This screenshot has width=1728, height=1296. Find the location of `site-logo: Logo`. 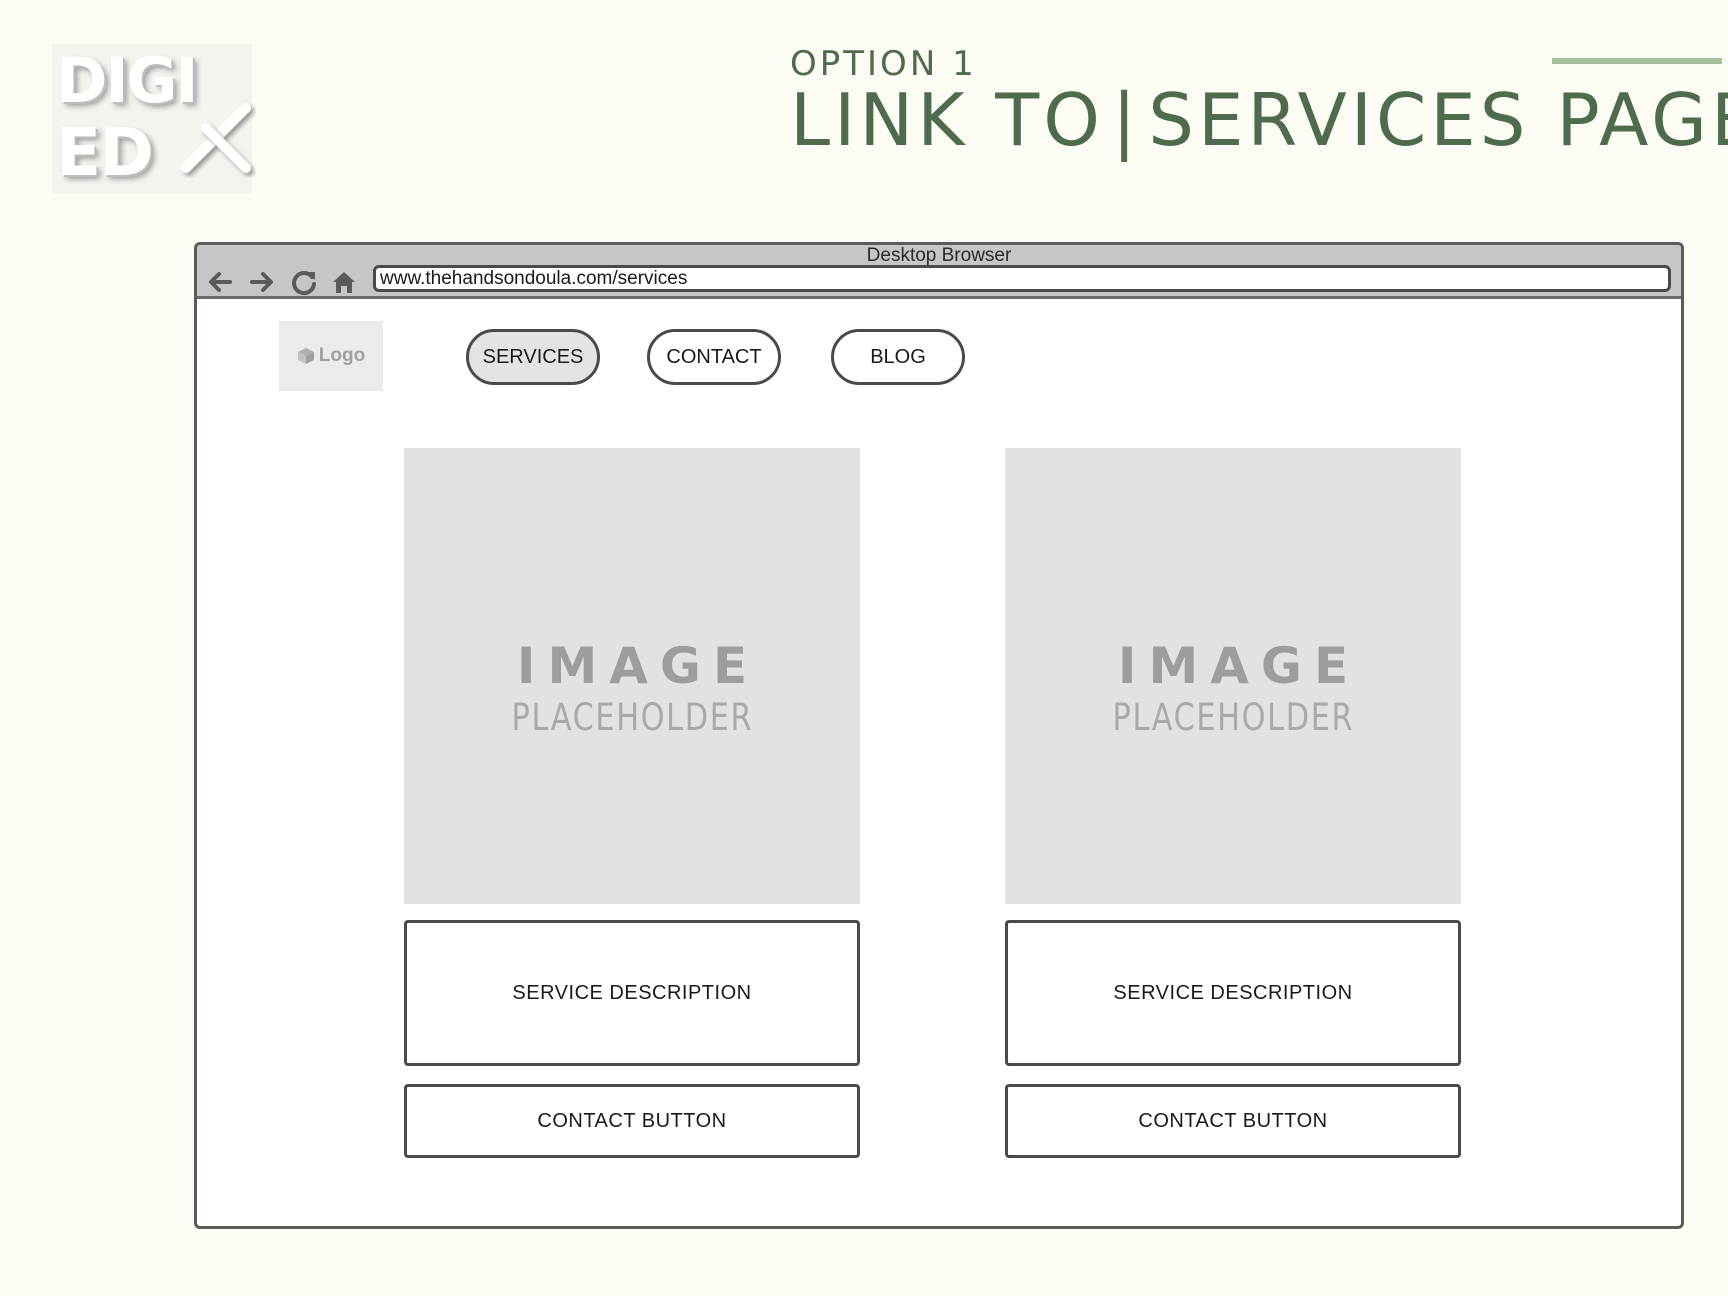

site-logo: Logo is located at coordinates (331, 356).